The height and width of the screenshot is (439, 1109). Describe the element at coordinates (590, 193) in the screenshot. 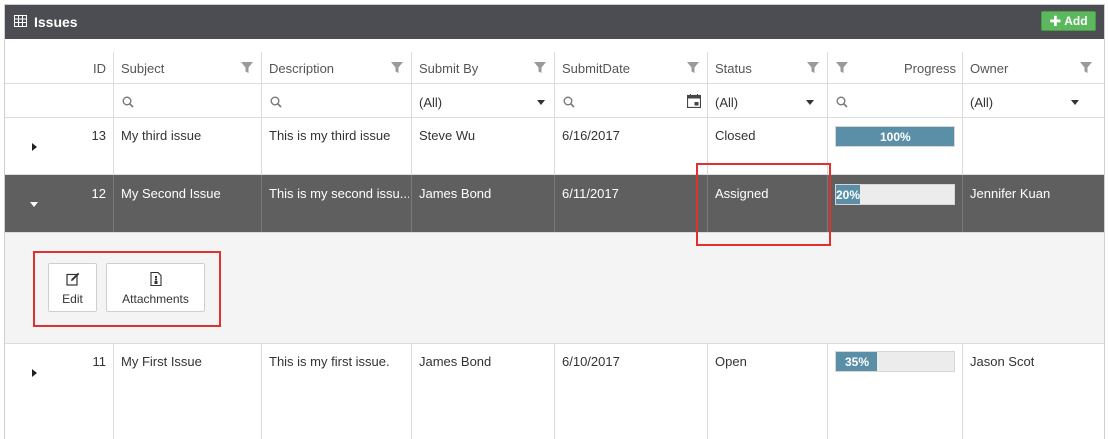

I see `row-submit-date: 6/11/2017` at that location.